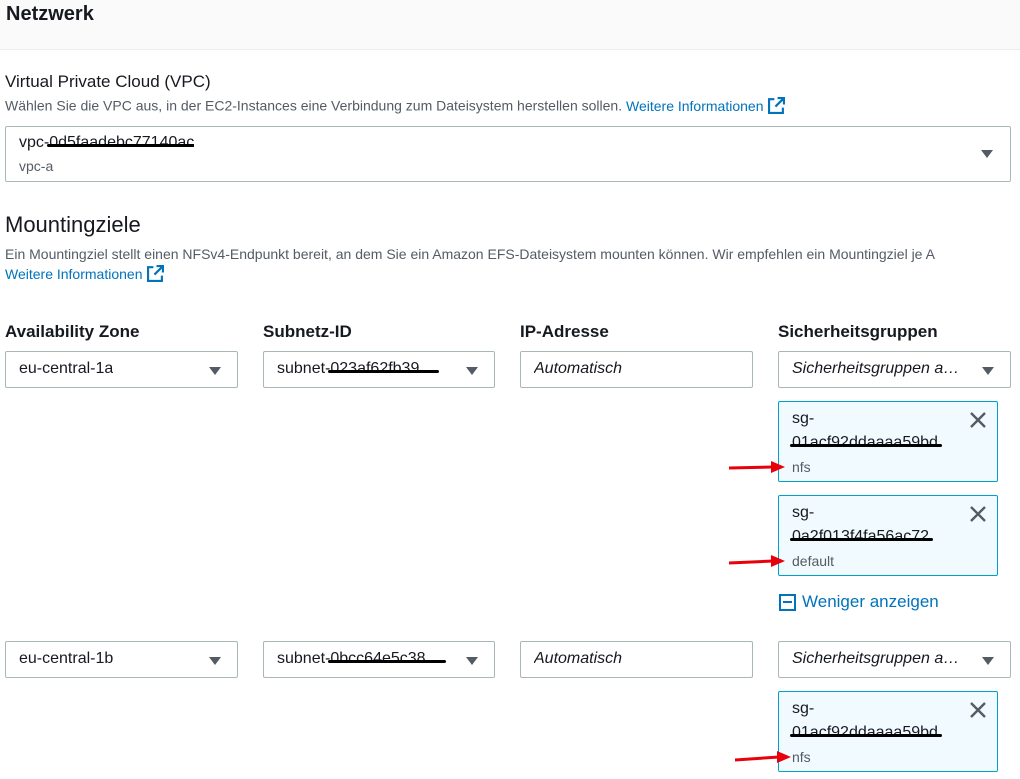 Image resolution: width=1020 pixels, height=779 pixels. I want to click on vpc-select-value: vpc-0d5faadebc77140ac, so click(107, 143).